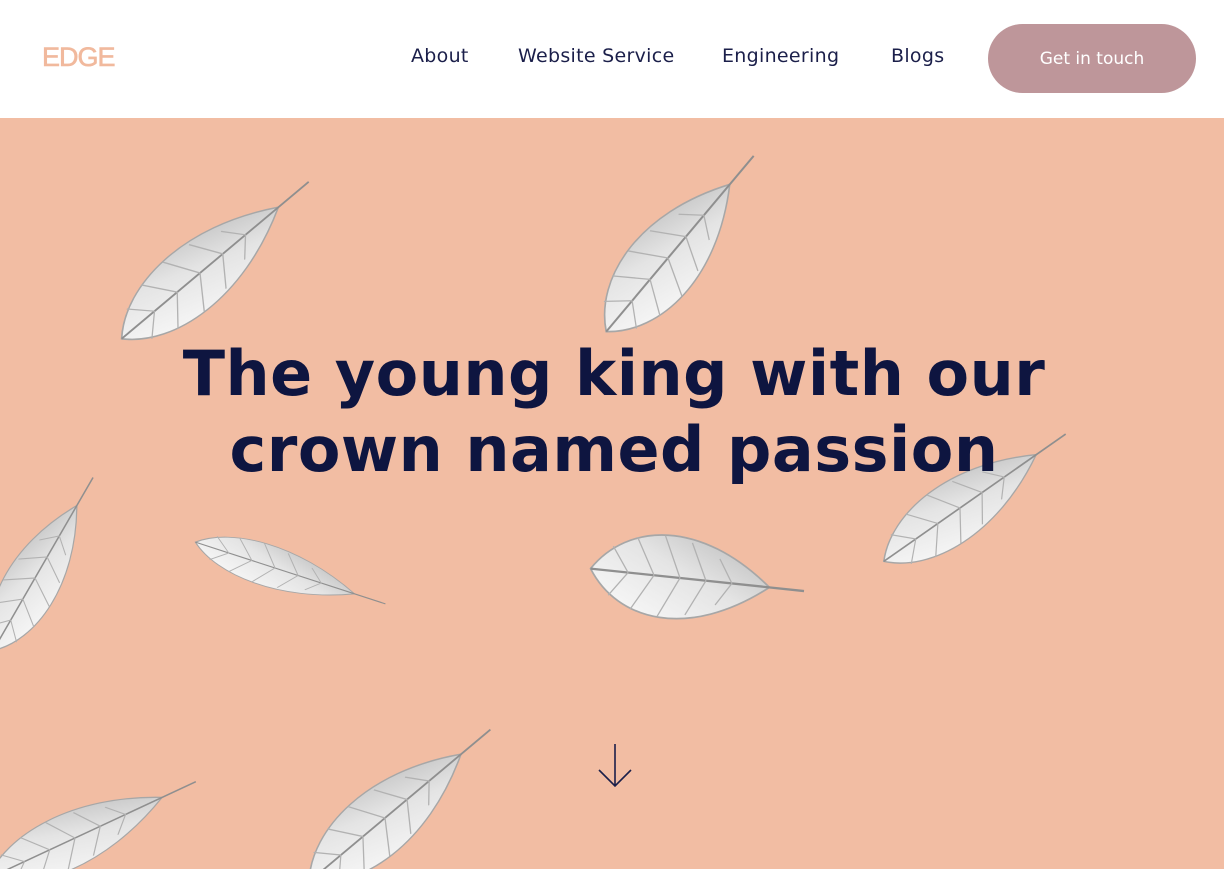  What do you see at coordinates (917, 56) in the screenshot?
I see `nav-link-blogs: Blogs` at bounding box center [917, 56].